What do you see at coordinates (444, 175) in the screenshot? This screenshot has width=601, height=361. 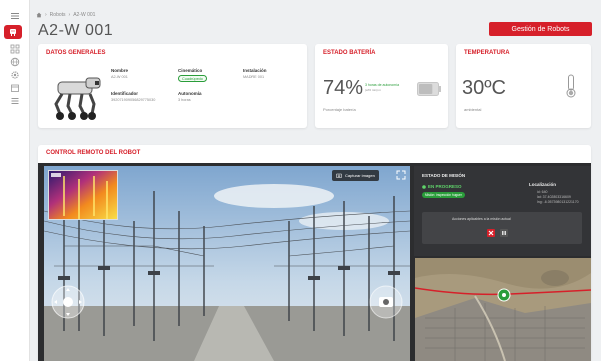 I see `mission-title: ESTADO DE MISIÓN` at bounding box center [444, 175].